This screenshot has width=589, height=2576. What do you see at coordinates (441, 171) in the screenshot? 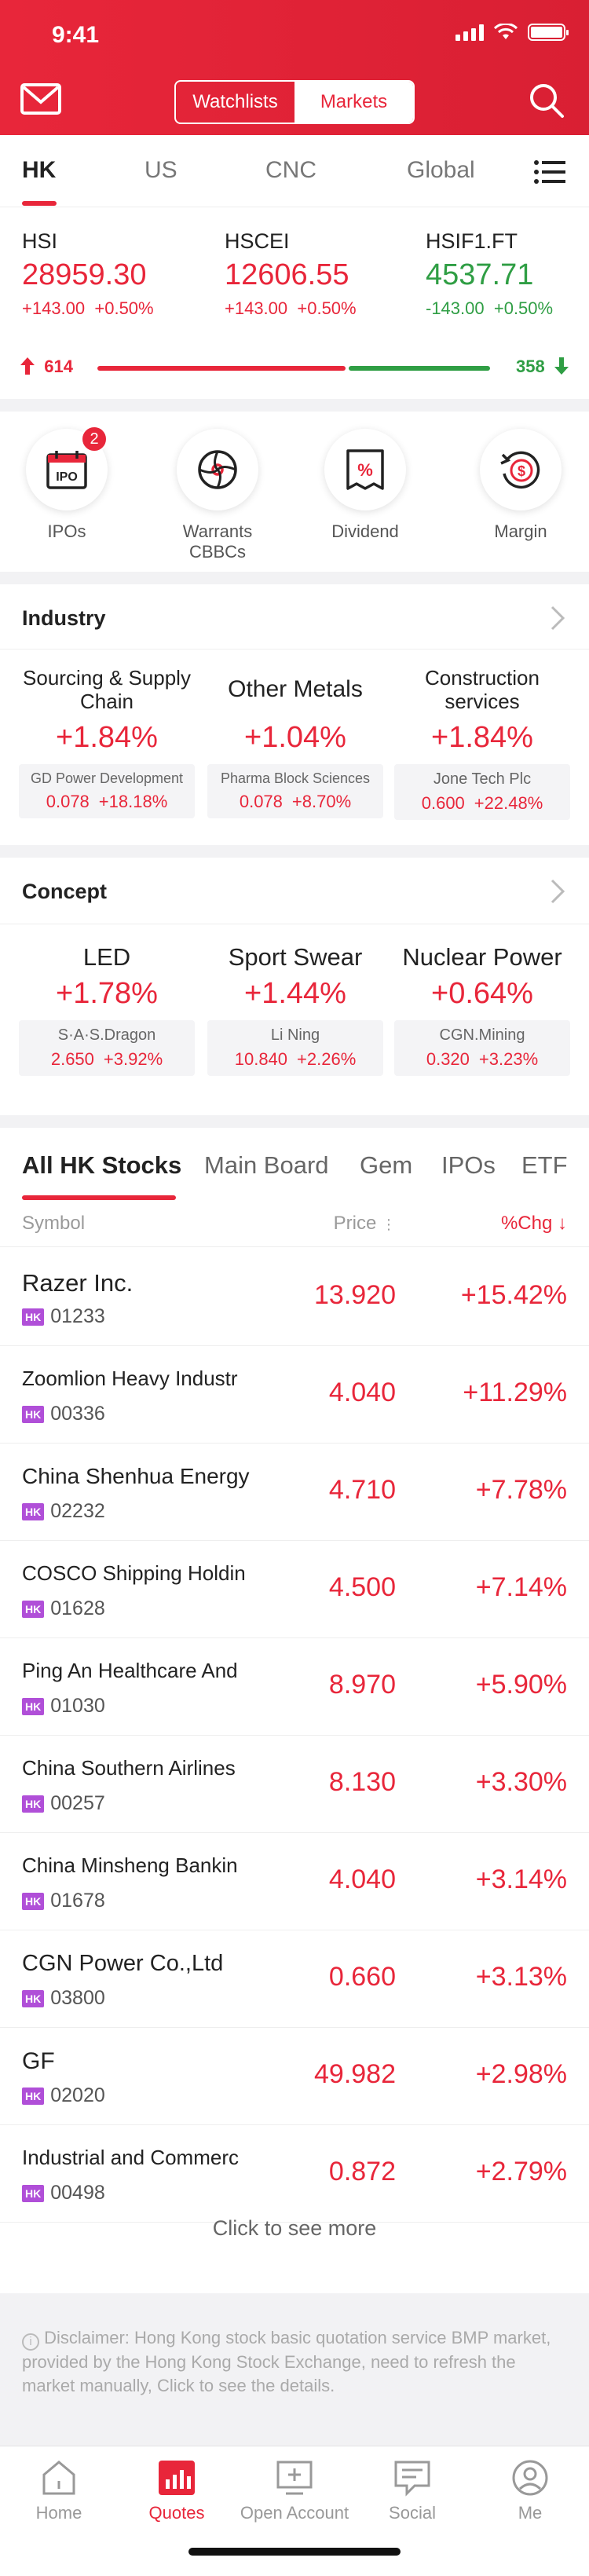
I see `tab-global: Global` at bounding box center [441, 171].